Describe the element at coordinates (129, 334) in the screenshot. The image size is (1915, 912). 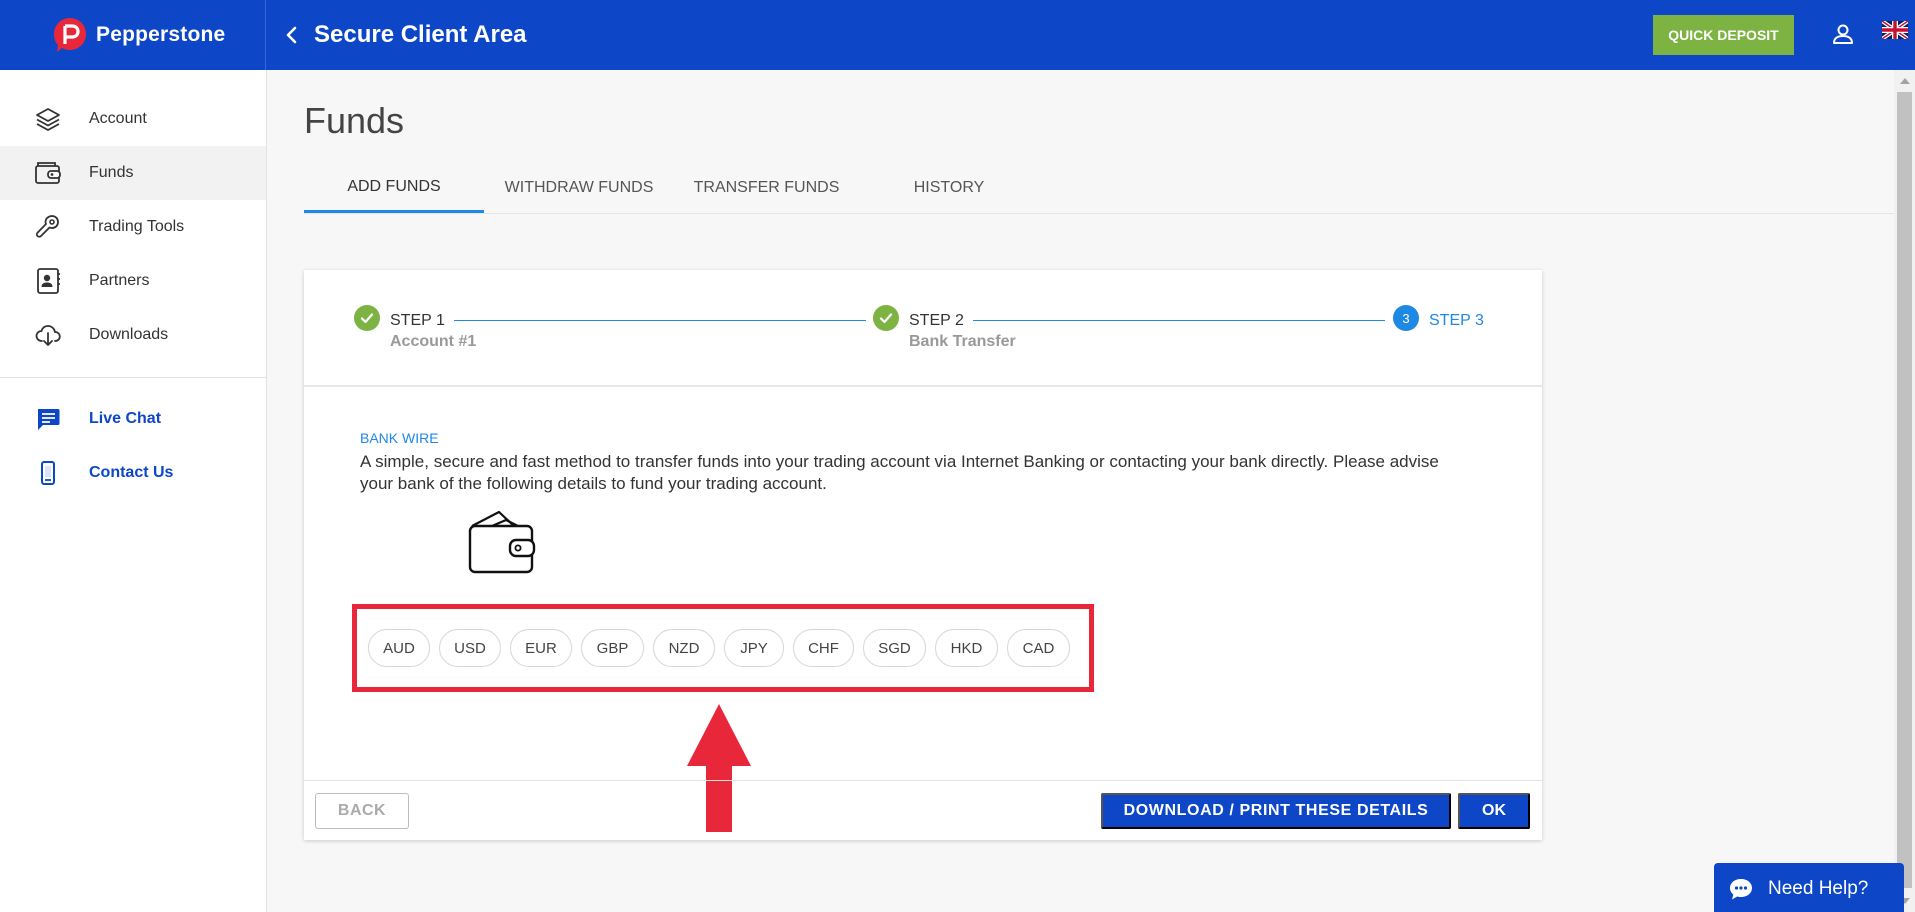
I see `sidebar-item-label: Downloads` at that location.